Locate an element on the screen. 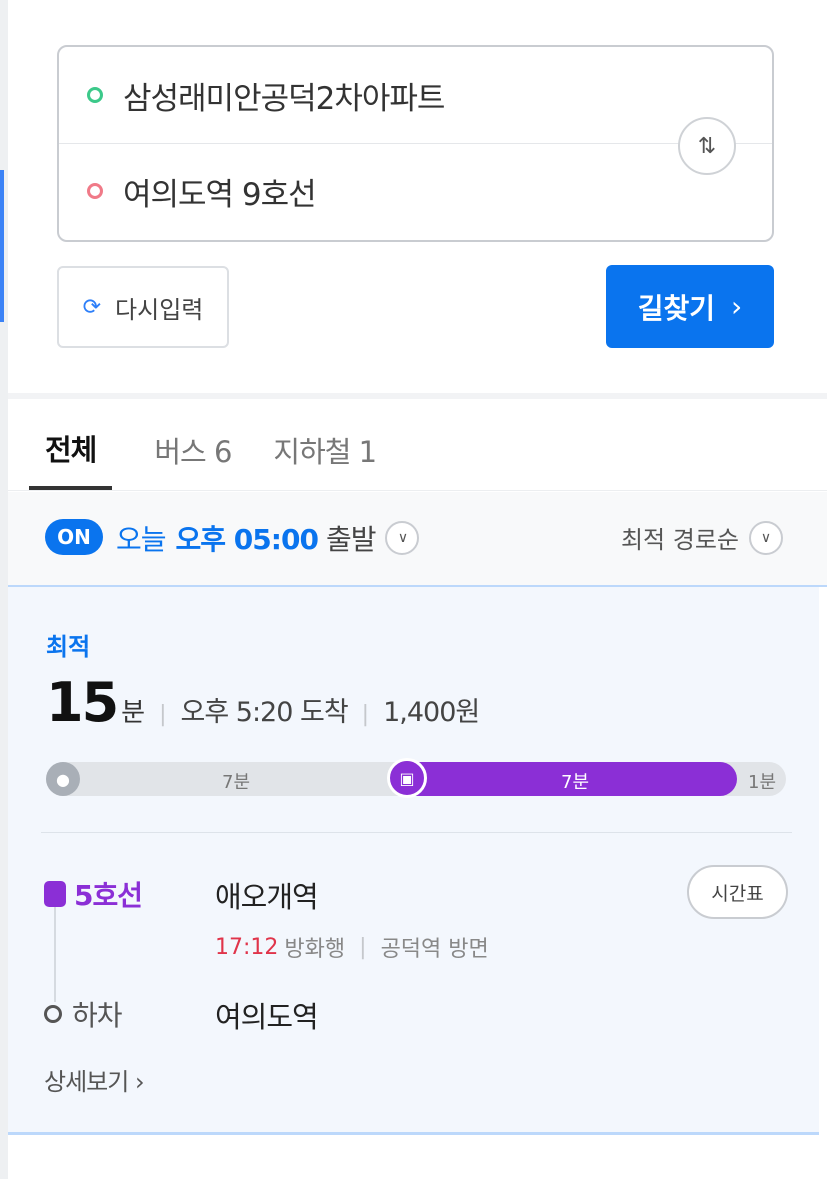  route-card-bottom-border is located at coordinates (413, 1133).